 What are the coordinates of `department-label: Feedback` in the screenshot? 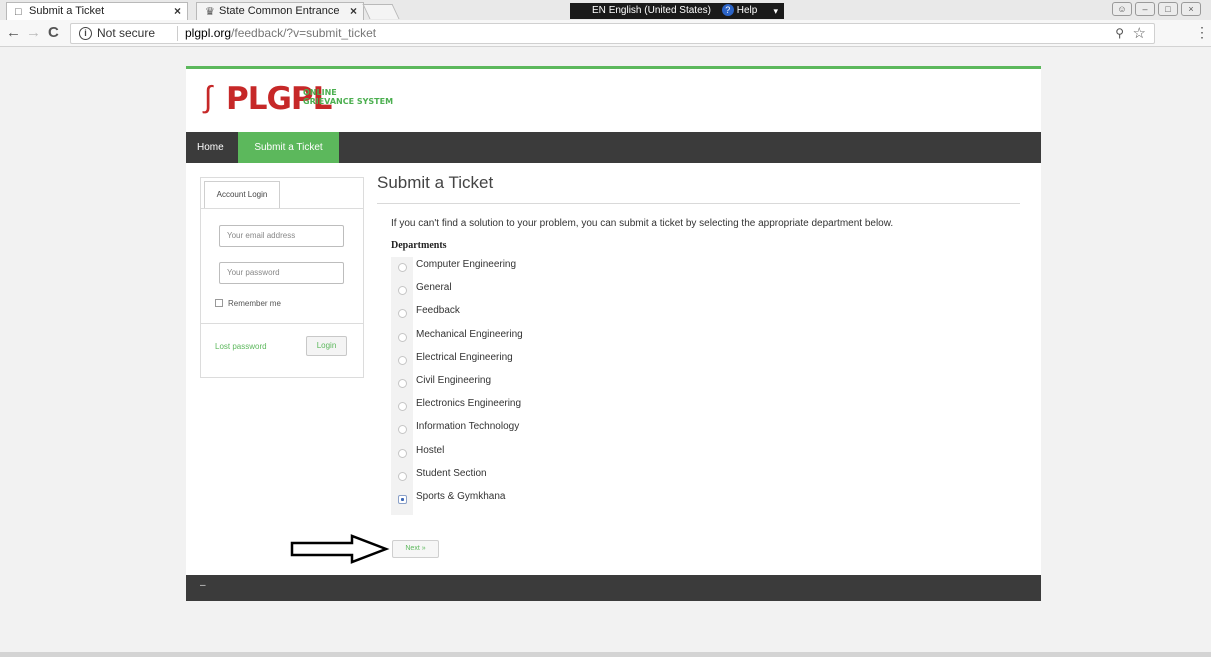 It's located at (438, 310).